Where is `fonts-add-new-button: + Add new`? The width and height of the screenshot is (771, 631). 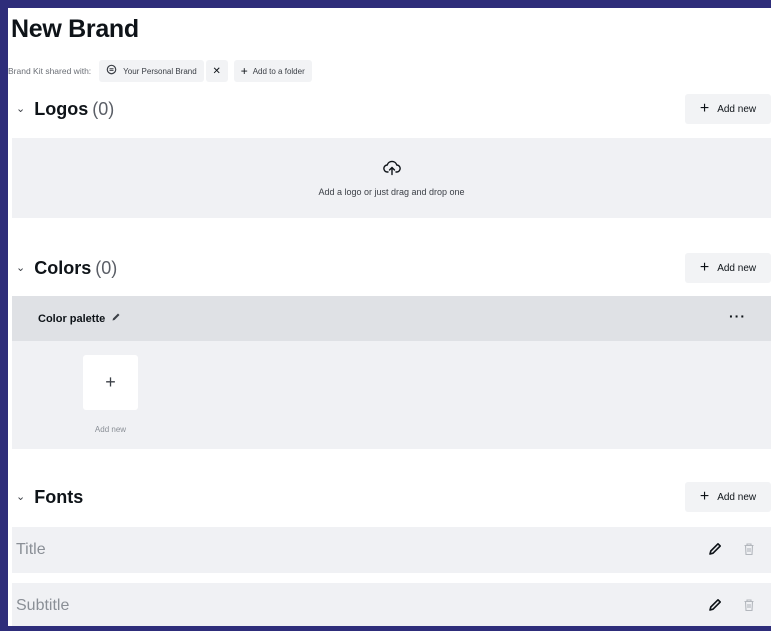 fonts-add-new-button: + Add new is located at coordinates (728, 497).